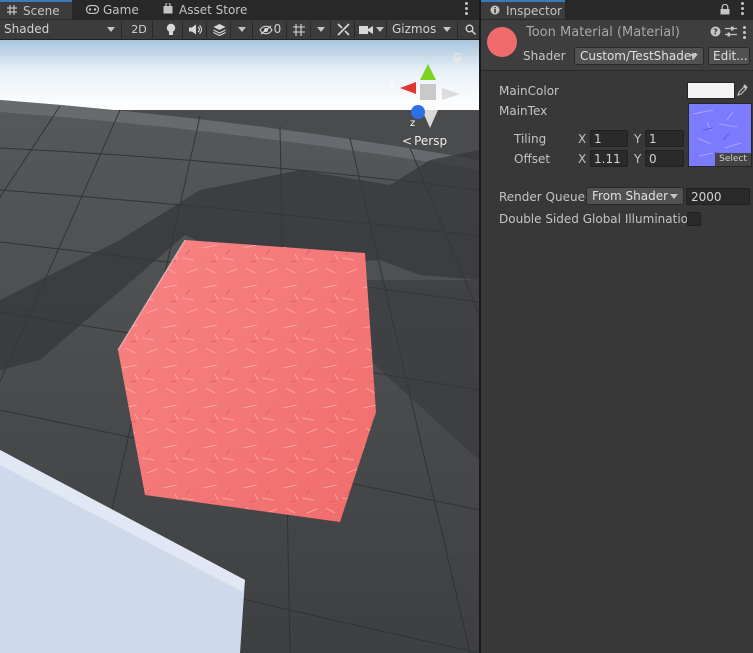 This screenshot has width=753, height=653. What do you see at coordinates (638, 139) in the screenshot?
I see `tiling-y-label: Y` at bounding box center [638, 139].